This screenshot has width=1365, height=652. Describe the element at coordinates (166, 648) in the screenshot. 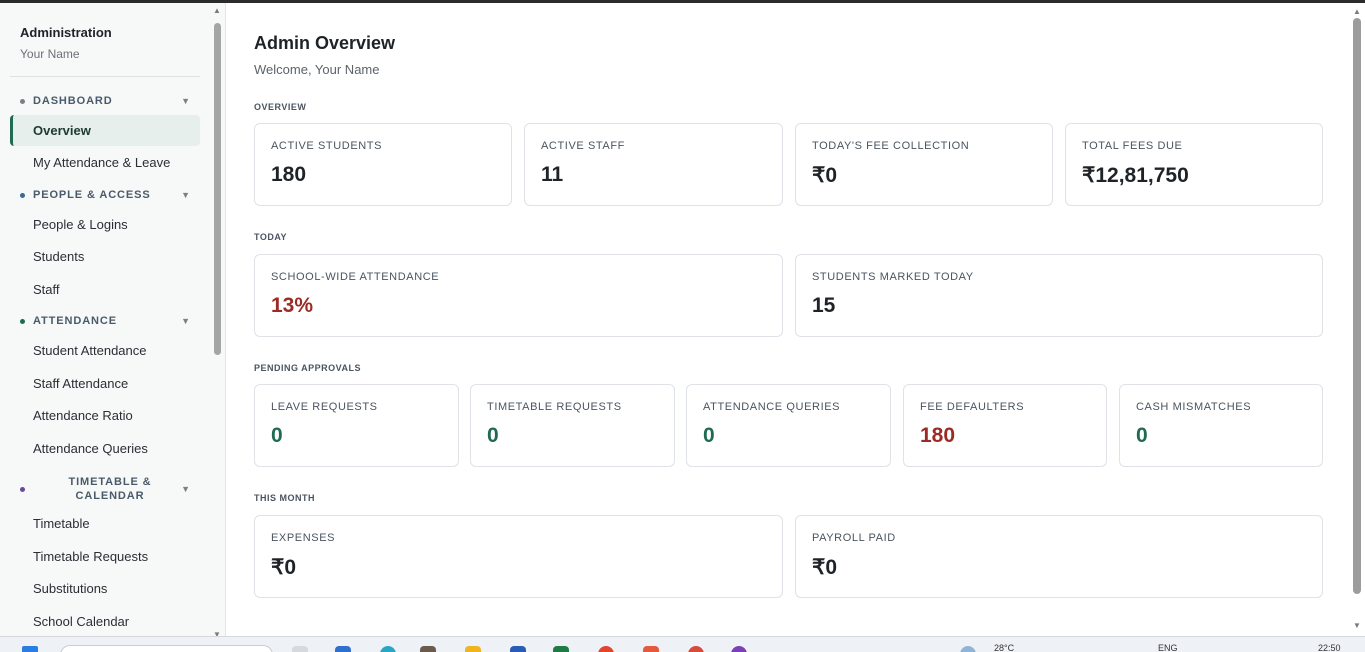

I see `taskbar-search-input` at that location.